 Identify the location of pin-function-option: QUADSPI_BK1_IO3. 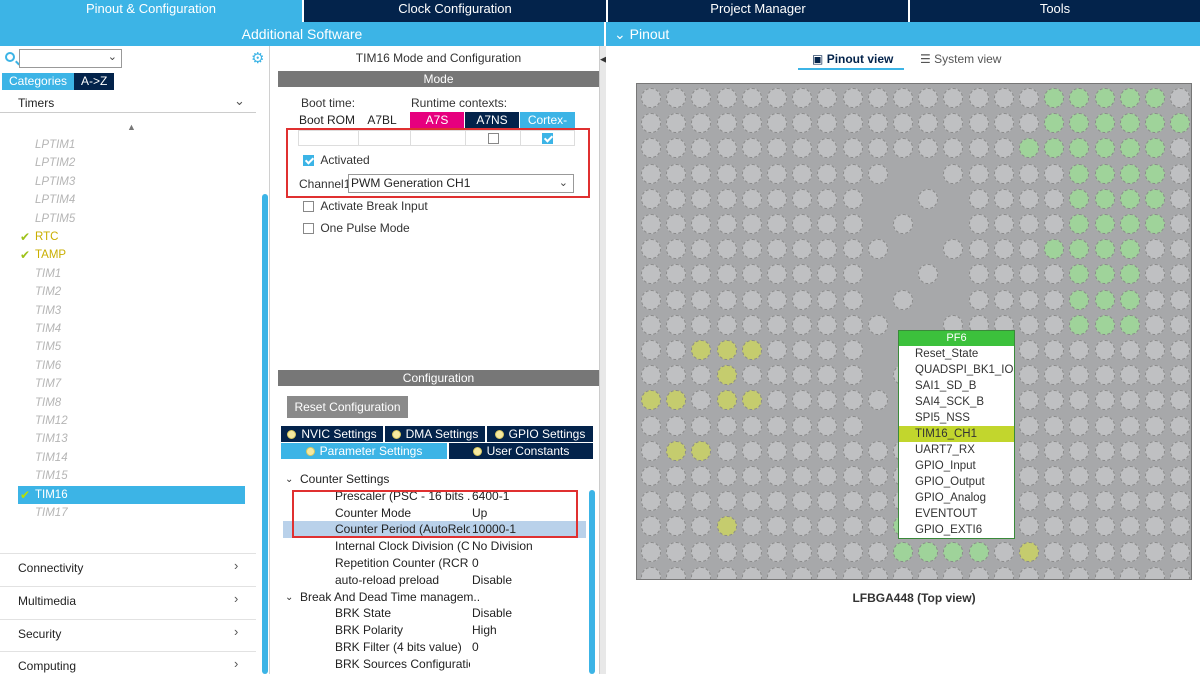
(956, 370).